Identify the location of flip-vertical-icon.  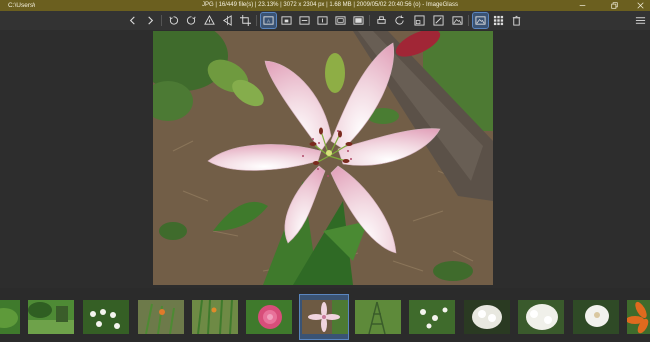
(209, 20).